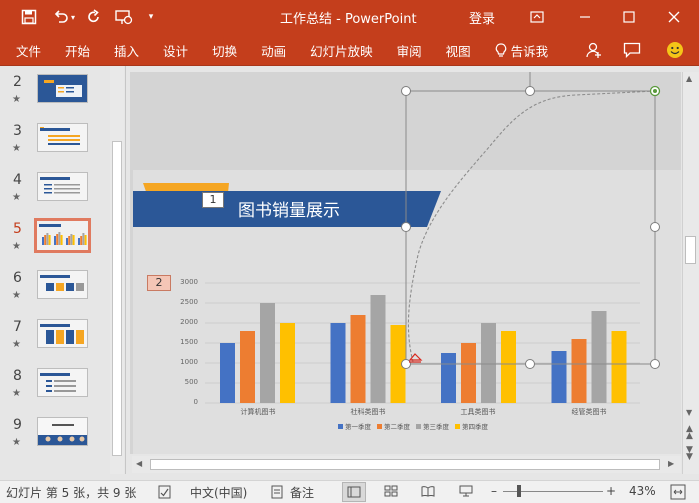 The width and height of the screenshot is (699, 503). Describe the element at coordinates (589, 412) in the screenshot. I see `x-category-label: 经管类图书` at that location.